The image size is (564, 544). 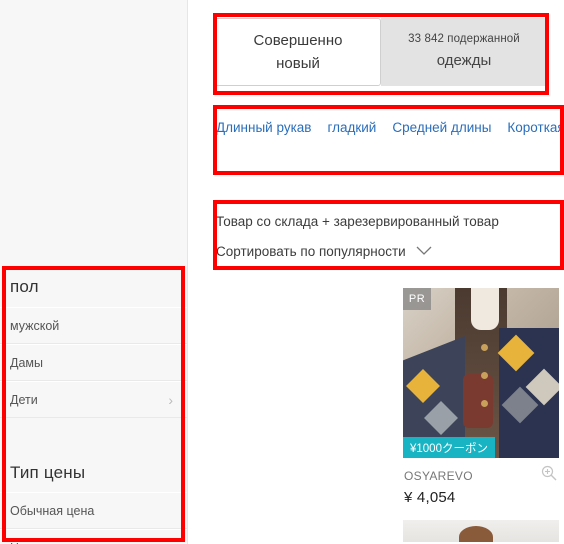 What do you see at coordinates (481, 373) in the screenshot?
I see `product-image: PR ¥1000クーポン` at bounding box center [481, 373].